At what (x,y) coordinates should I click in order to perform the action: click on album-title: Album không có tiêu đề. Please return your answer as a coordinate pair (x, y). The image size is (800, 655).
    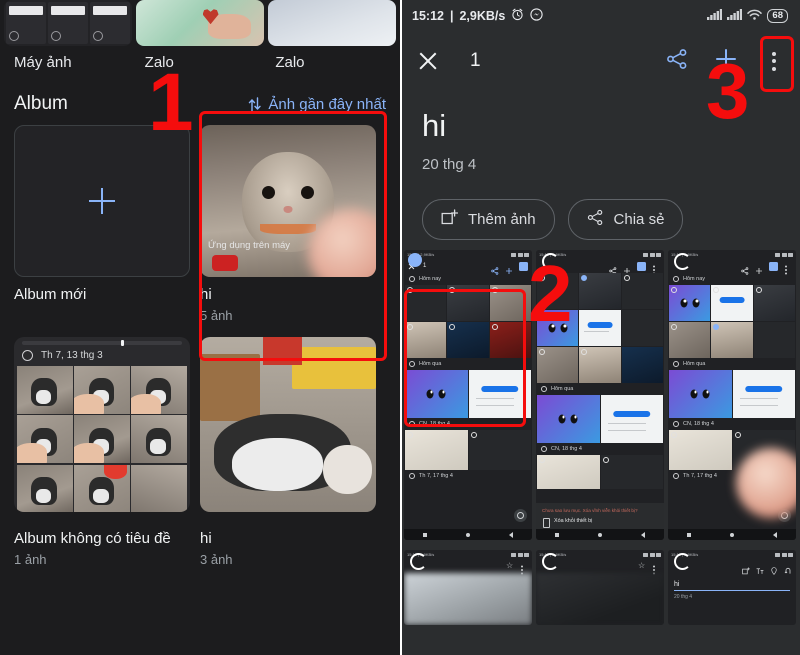
    Looking at the image, I should click on (92, 538).